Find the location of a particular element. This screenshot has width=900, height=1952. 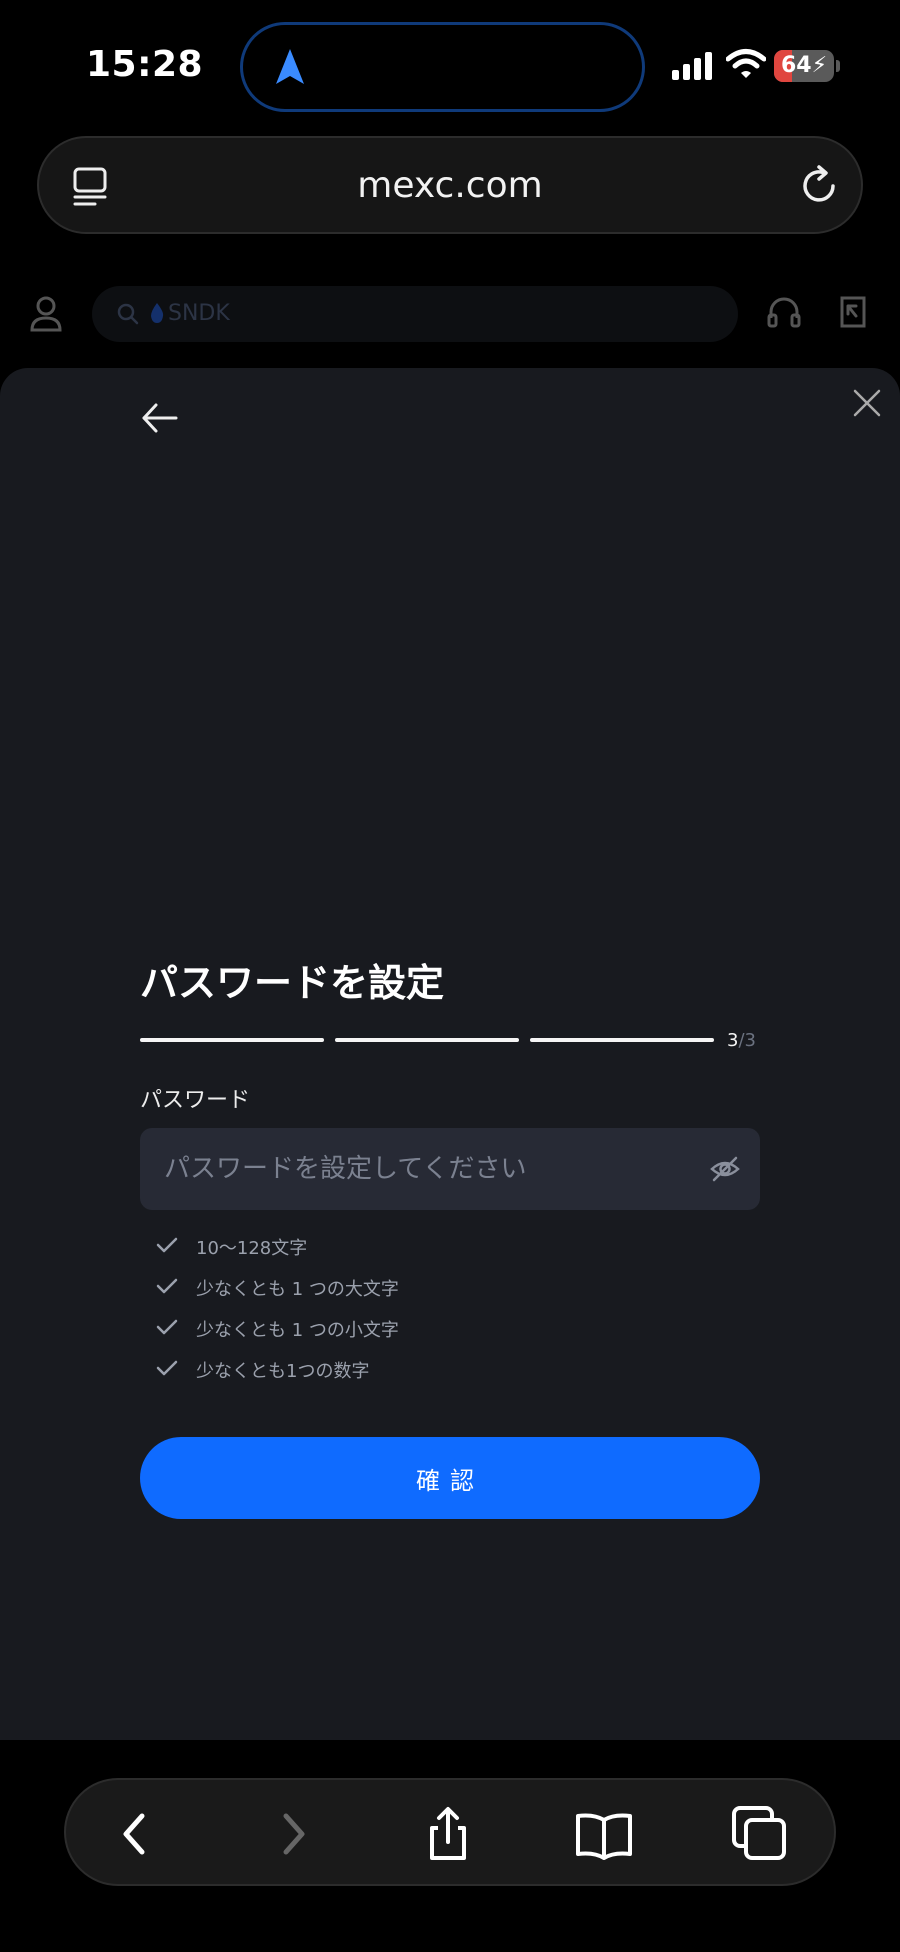

status-bar: 15:28 64⚡ is located at coordinates (450, 65).